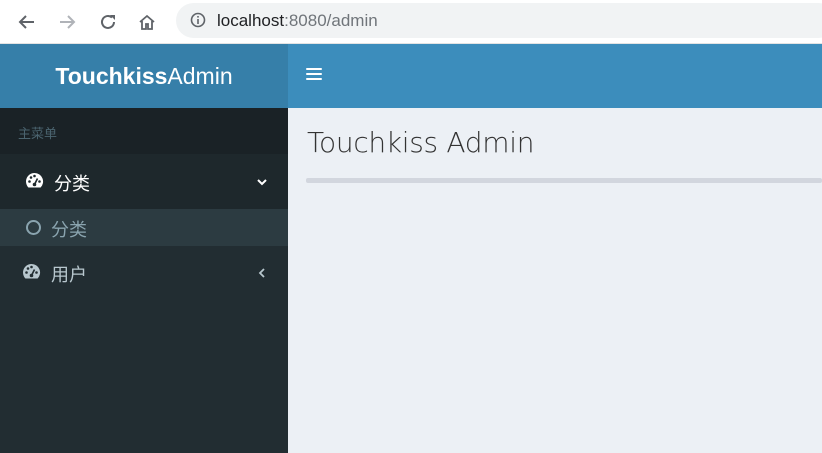 Image resolution: width=822 pixels, height=453 pixels. I want to click on home-icon, so click(147, 22).